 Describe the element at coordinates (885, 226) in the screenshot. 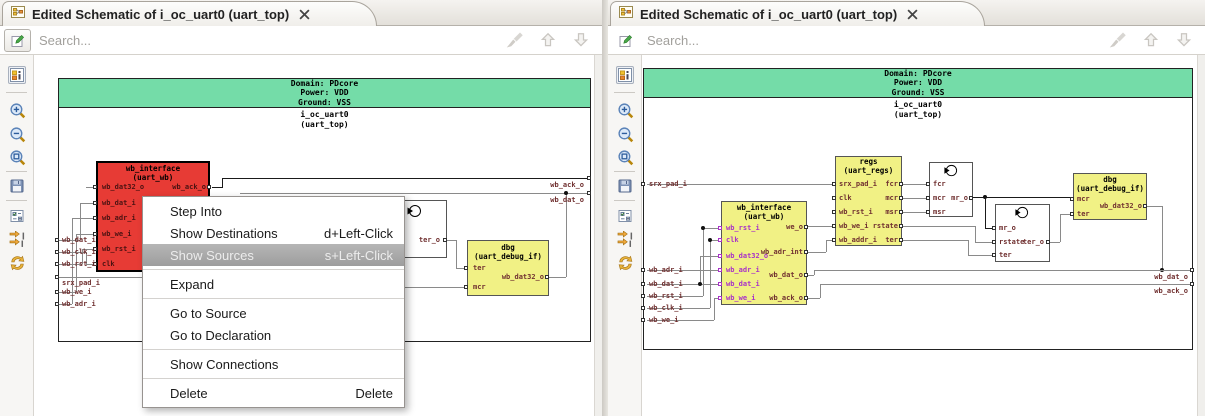

I see `port-label: rstate` at that location.